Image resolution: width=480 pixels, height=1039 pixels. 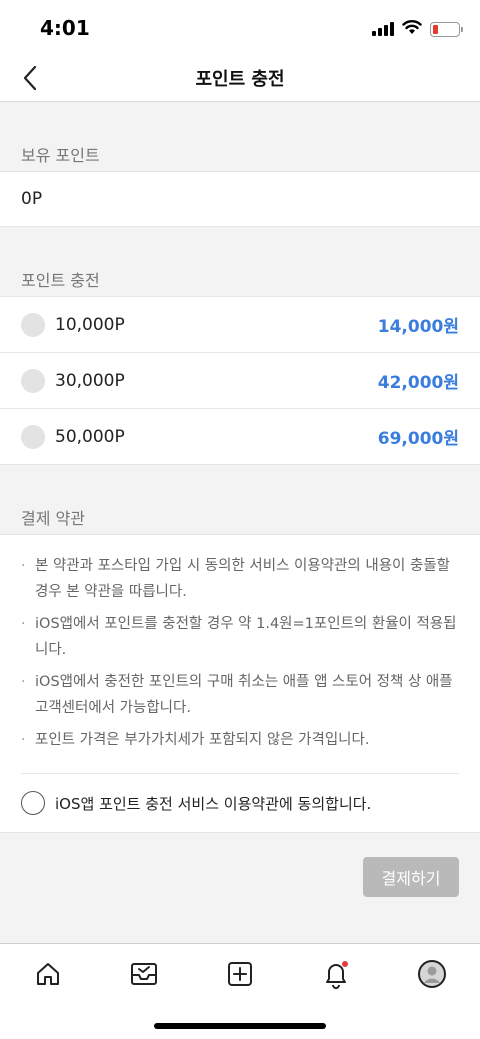 What do you see at coordinates (240, 262) in the screenshot?
I see `charge-section-label: 포인트 충전` at bounding box center [240, 262].